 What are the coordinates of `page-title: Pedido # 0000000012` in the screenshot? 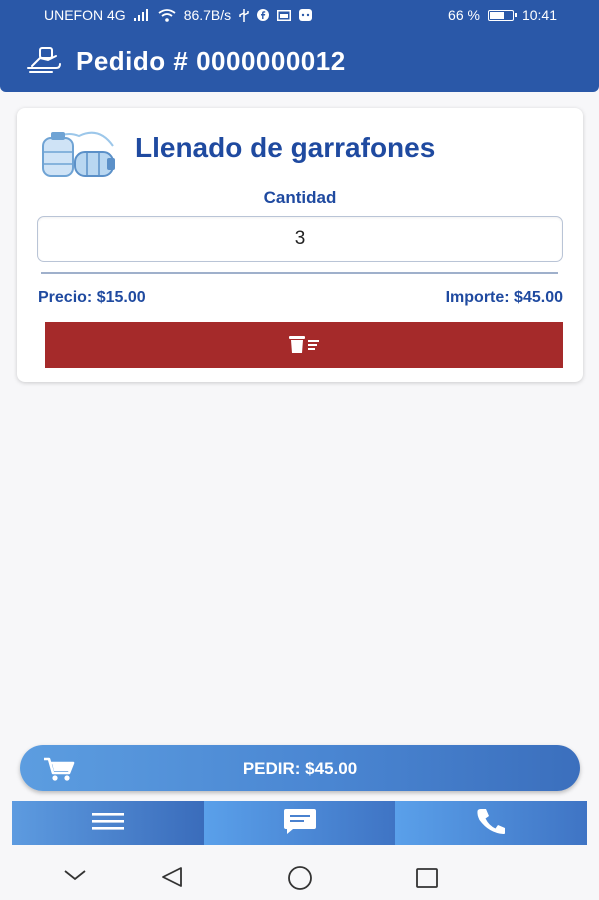 It's located at (211, 60).